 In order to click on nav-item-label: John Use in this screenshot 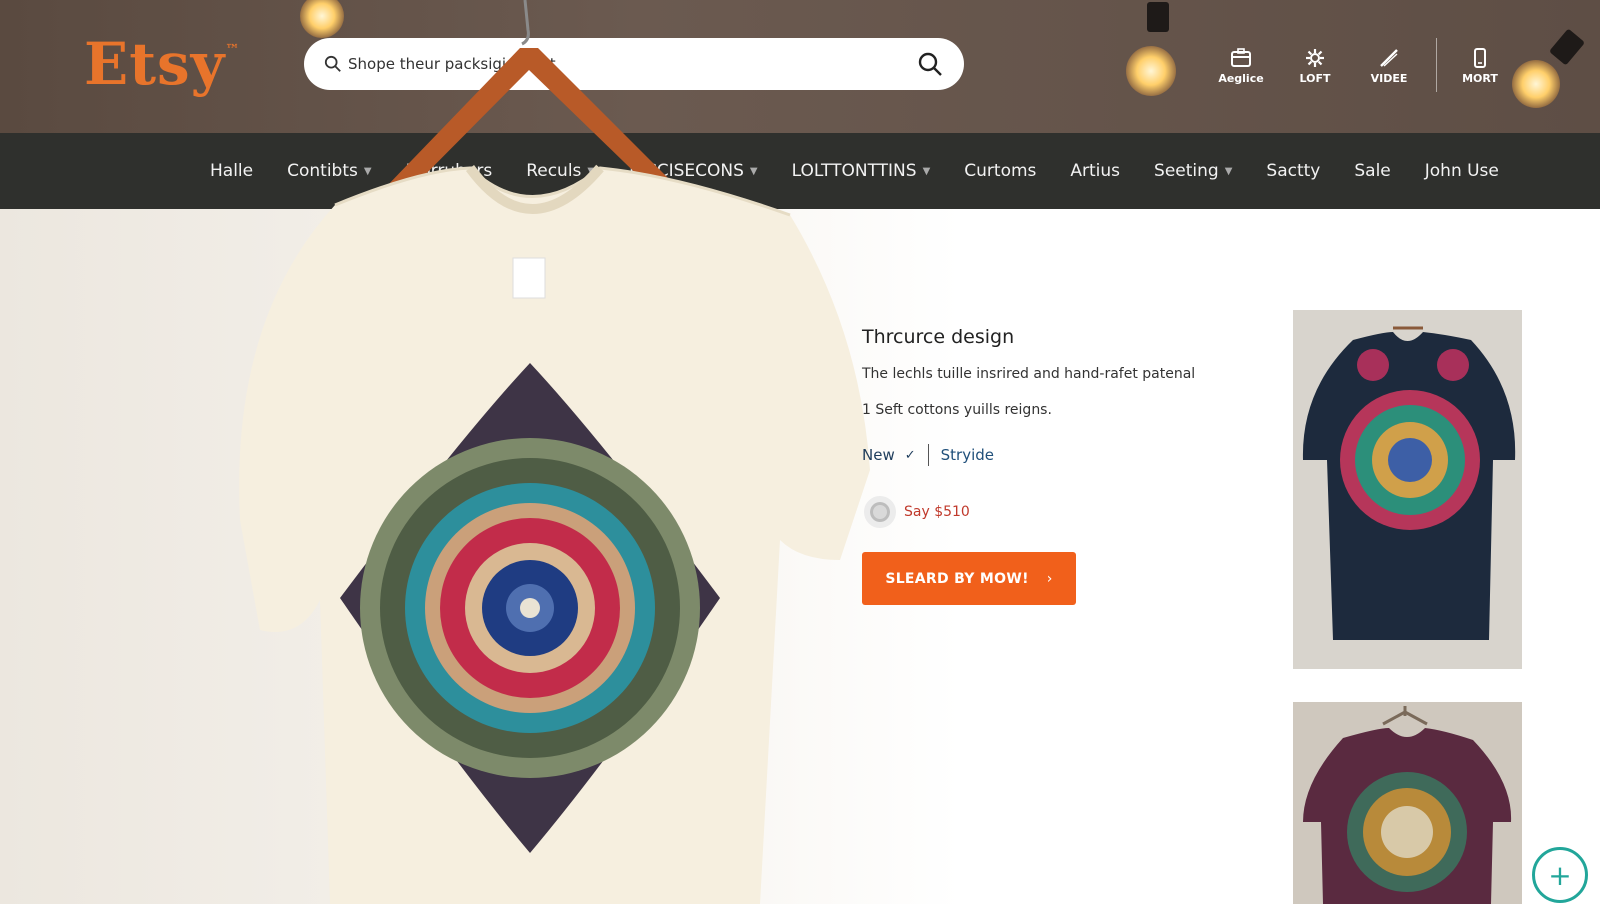, I will do `click(1461, 171)`.